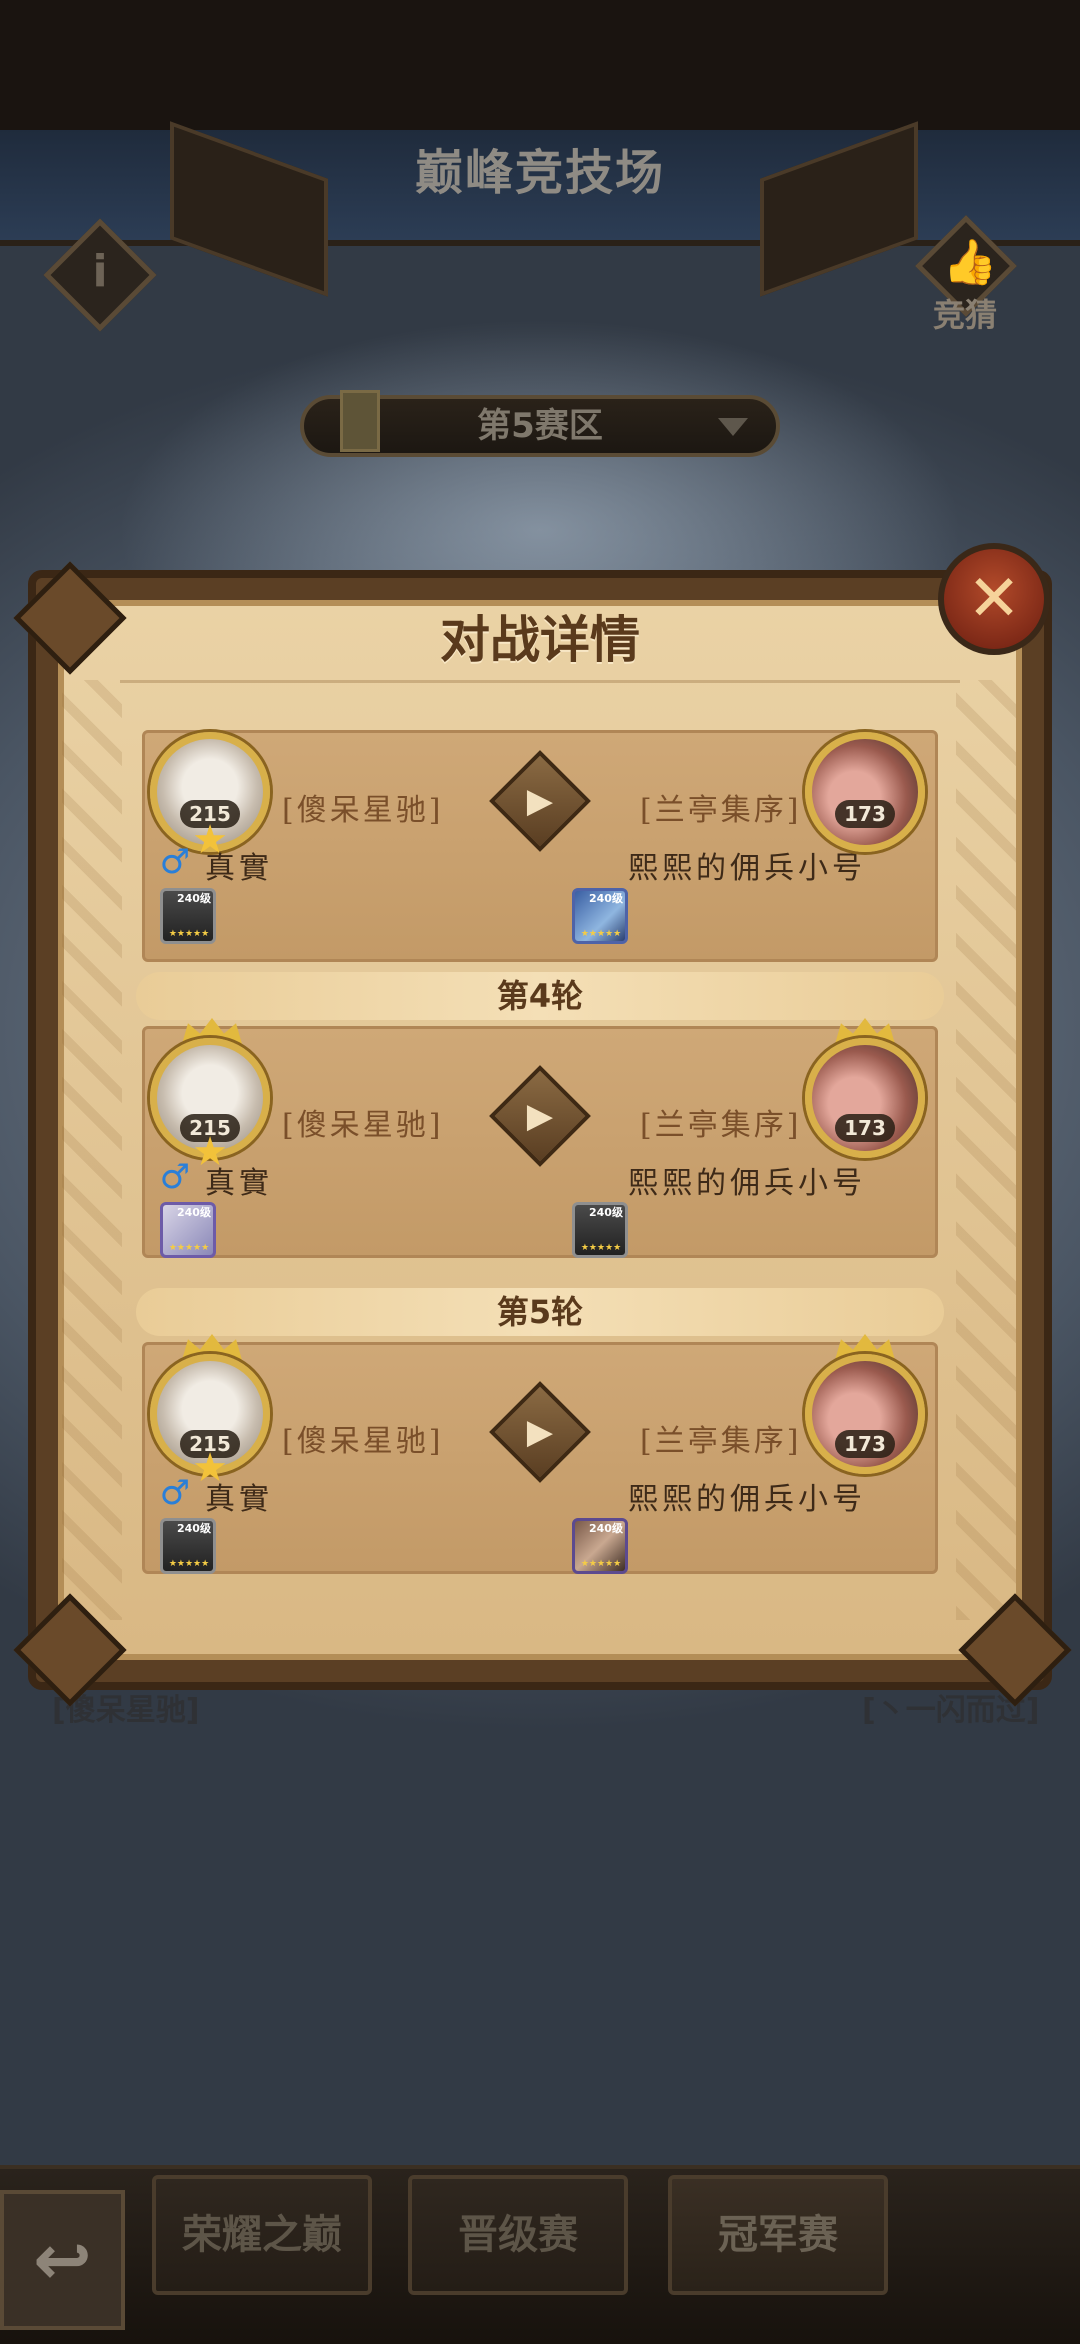 This screenshot has width=1080, height=2344. What do you see at coordinates (965, 313) in the screenshot?
I see `guess-label: 竞猜` at bounding box center [965, 313].